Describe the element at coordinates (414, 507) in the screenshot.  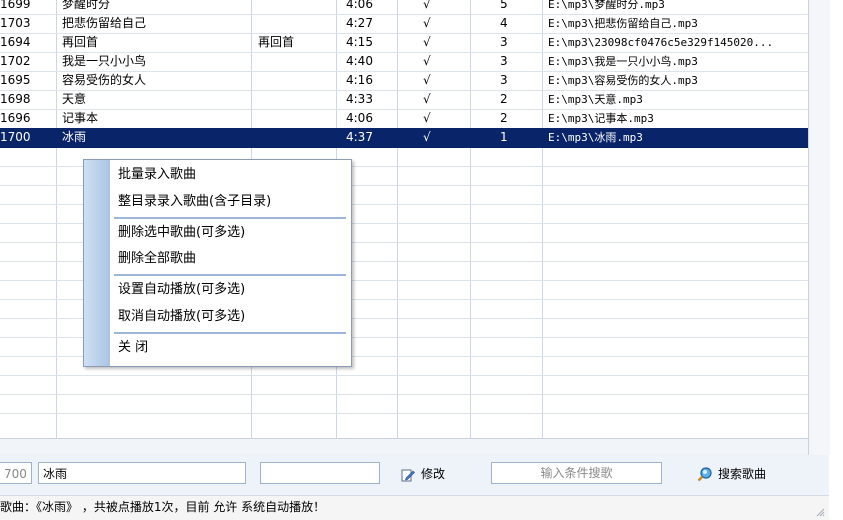
I see `status-bar: 歌曲：《冰雨》 ，共被点播放1次，目前 允许 系统自动播放！` at that location.